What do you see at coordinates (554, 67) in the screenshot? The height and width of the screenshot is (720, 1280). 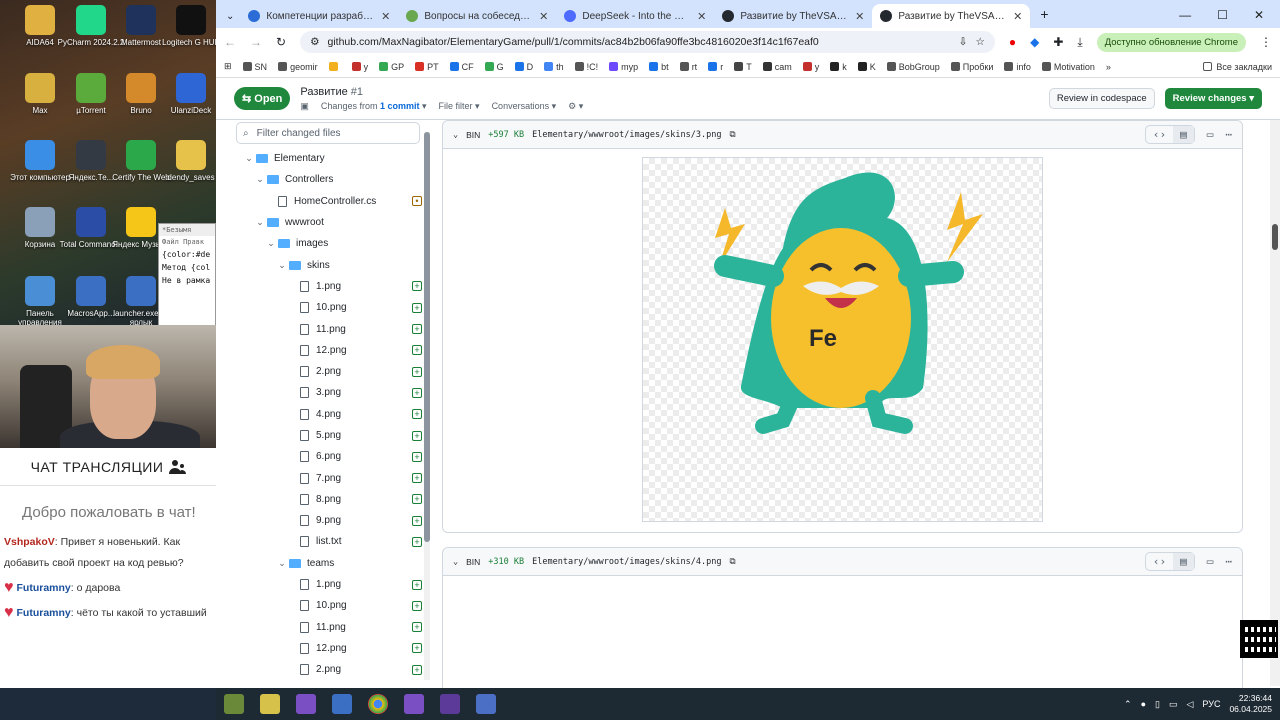 I see `bookmark-item: th` at bounding box center [554, 67].